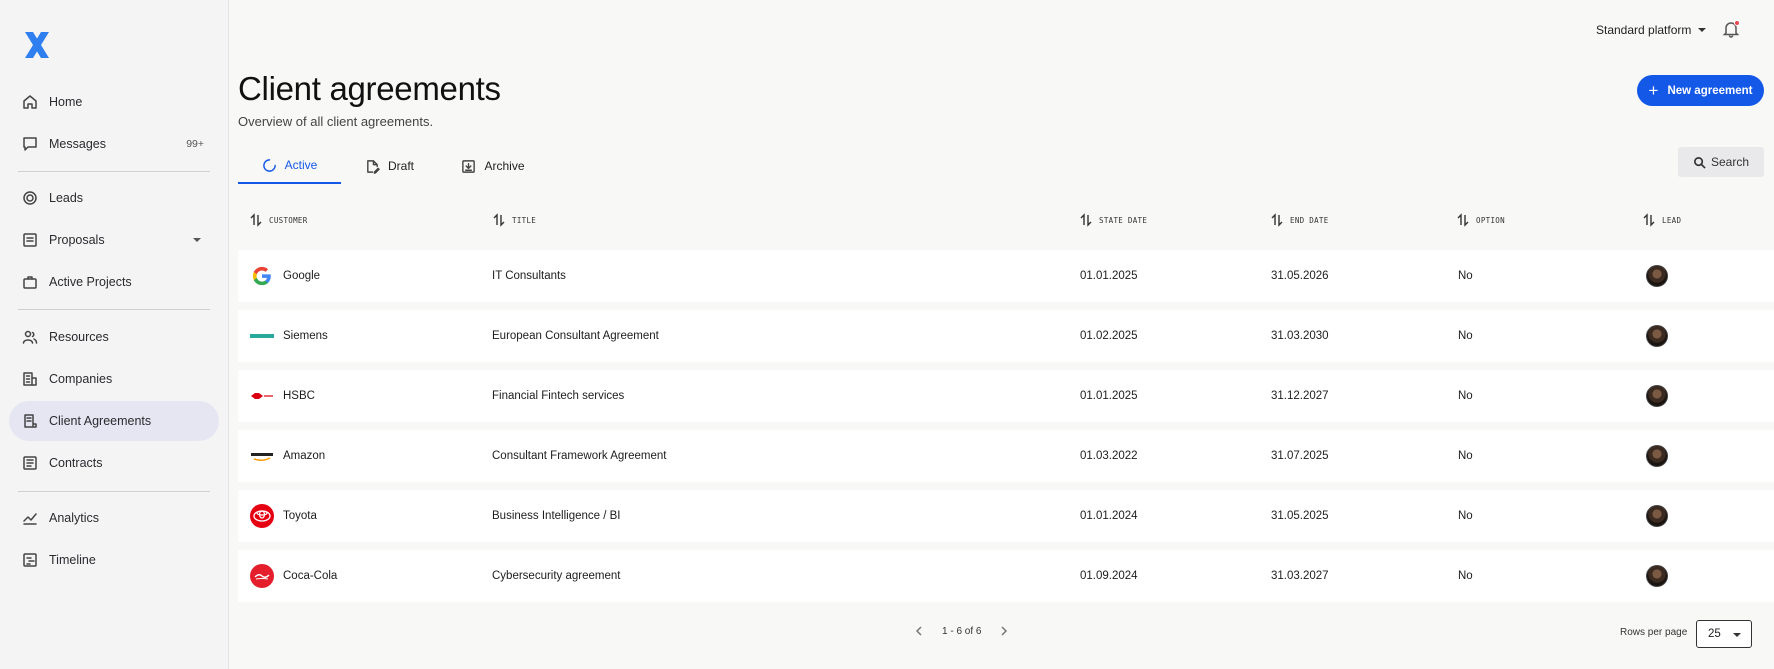 This screenshot has width=1774, height=669. Describe the element at coordinates (30, 518) in the screenshot. I see `chart-icon` at that location.